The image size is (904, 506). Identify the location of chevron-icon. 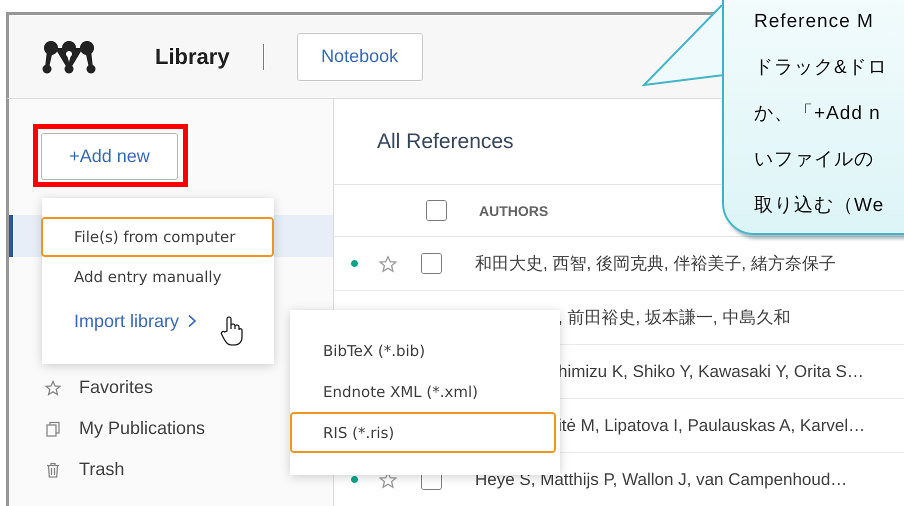
(192, 321).